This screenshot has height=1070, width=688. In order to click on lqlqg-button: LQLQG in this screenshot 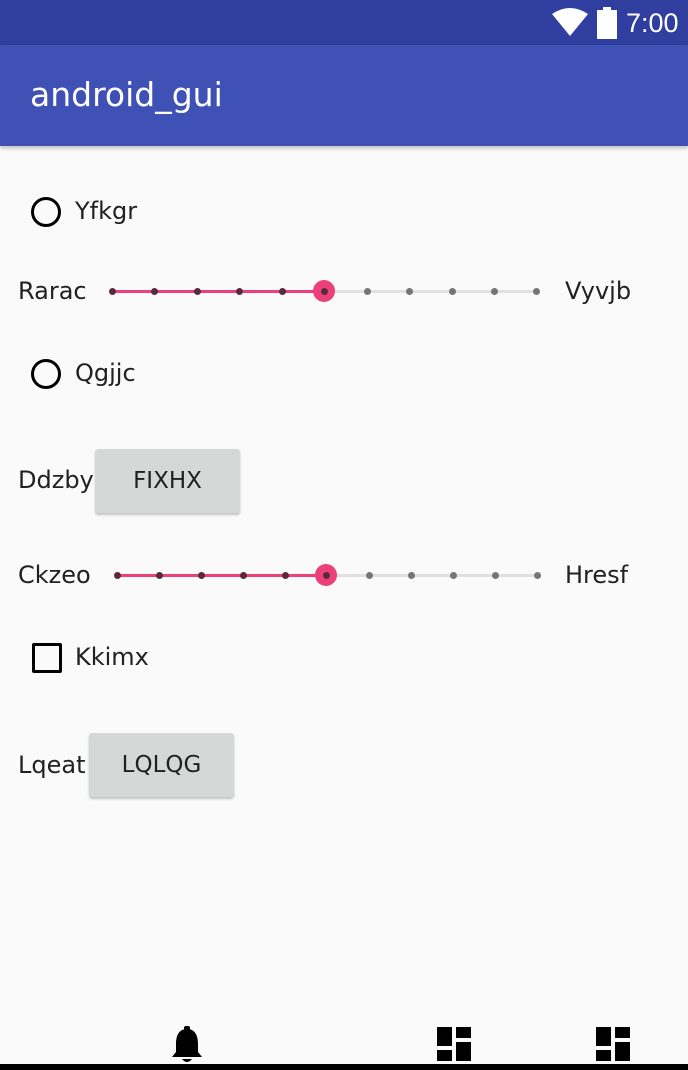, I will do `click(161, 765)`.